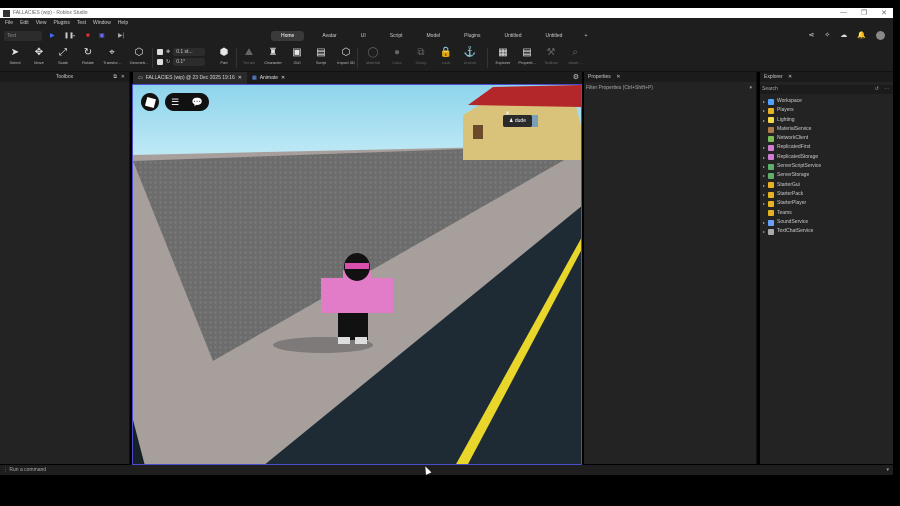 This screenshot has width=900, height=506. Describe the element at coordinates (843, 35) in the screenshot. I see `cloud-icon: ☁` at that location.